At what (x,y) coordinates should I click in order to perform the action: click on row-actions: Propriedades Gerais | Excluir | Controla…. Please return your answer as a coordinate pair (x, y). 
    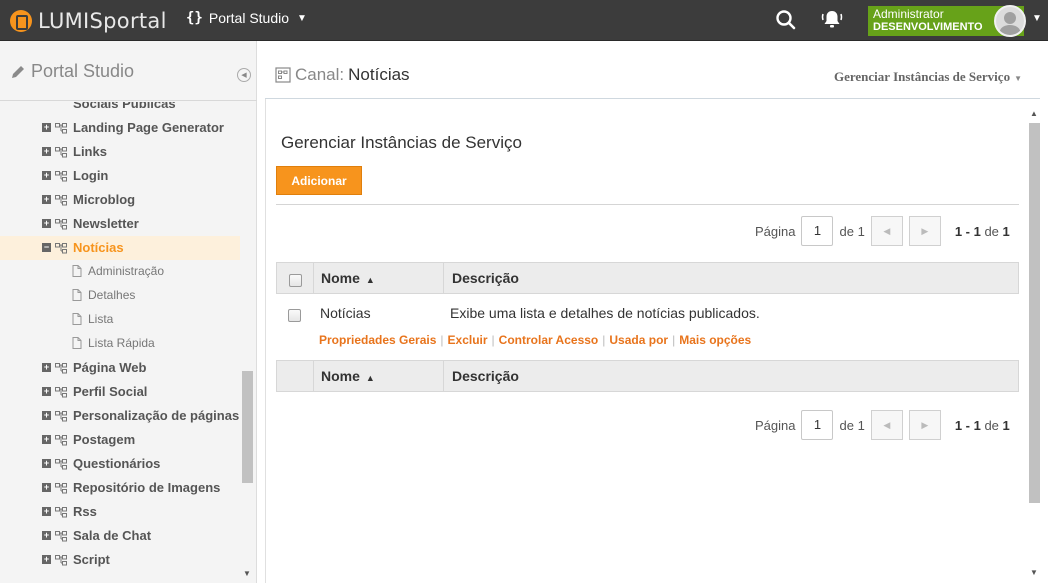
    Looking at the image, I should click on (535, 340).